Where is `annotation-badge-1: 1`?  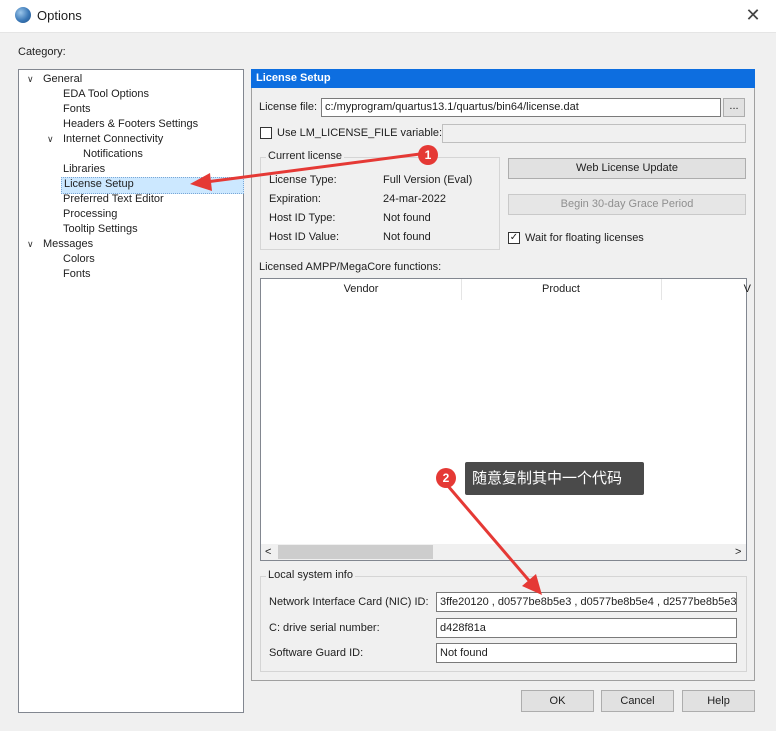
annotation-badge-1: 1 is located at coordinates (428, 155).